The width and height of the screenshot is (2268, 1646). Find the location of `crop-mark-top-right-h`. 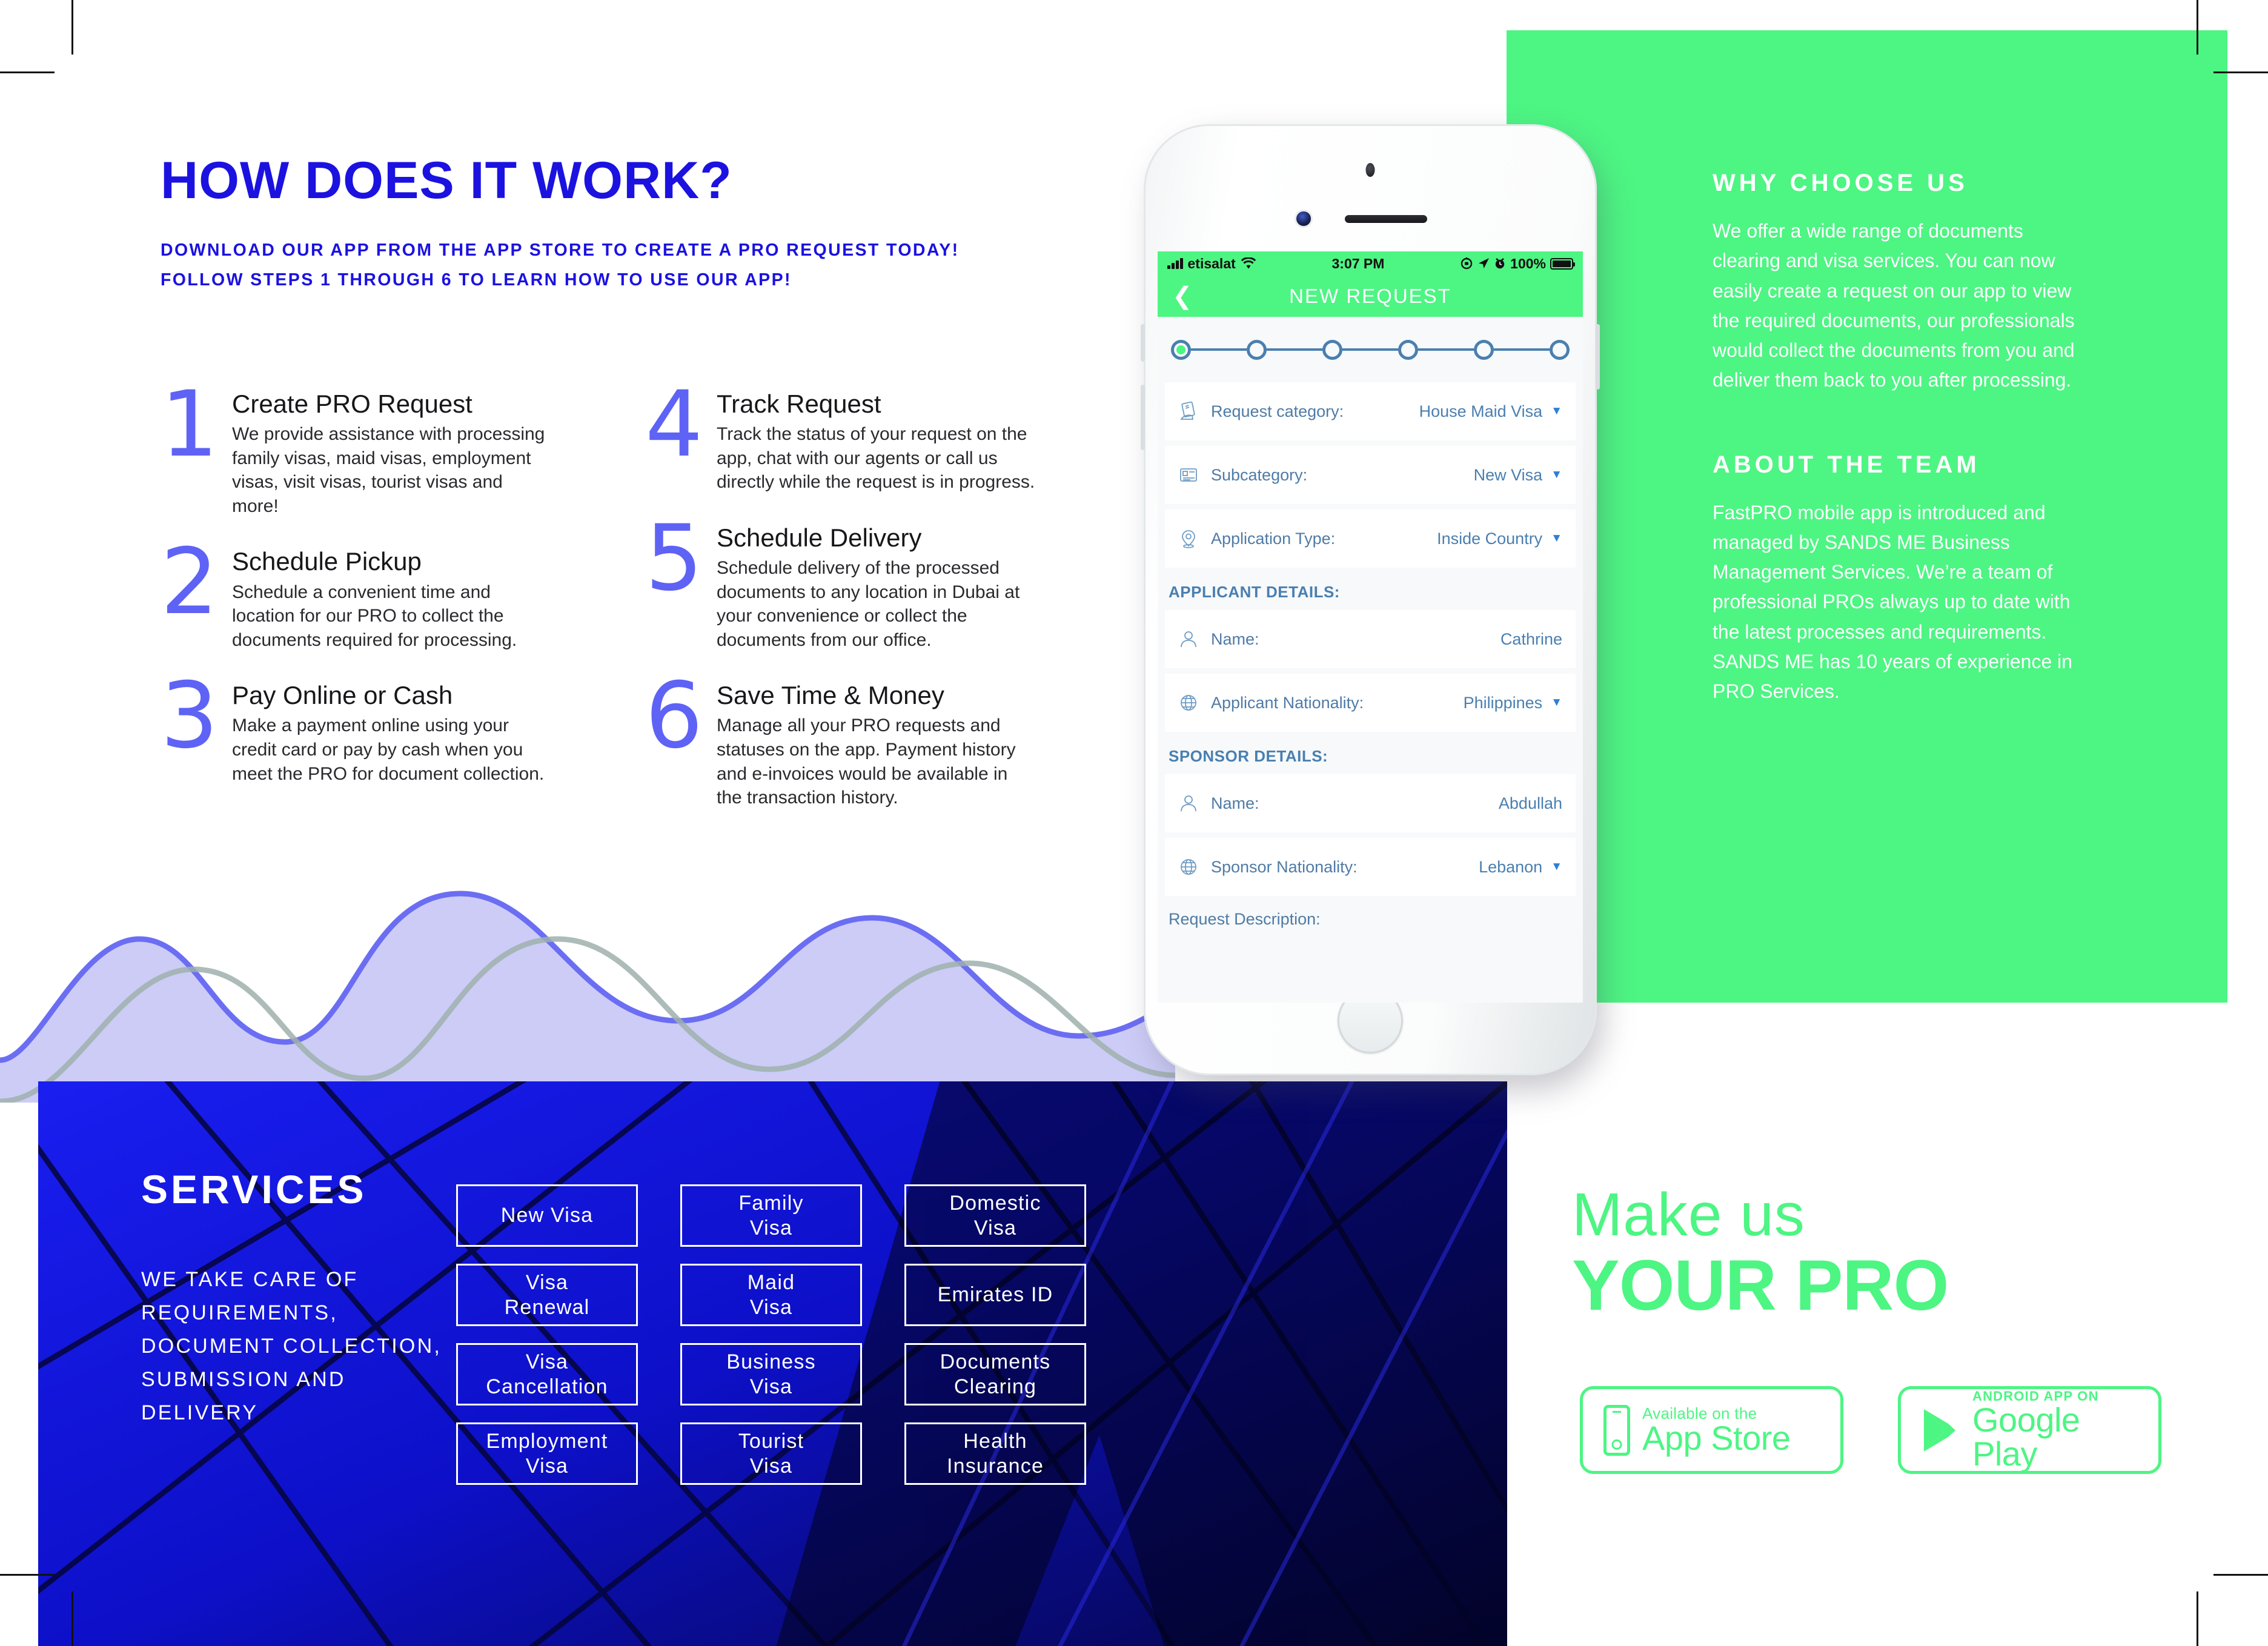

crop-mark-top-right-h is located at coordinates (2240, 72).